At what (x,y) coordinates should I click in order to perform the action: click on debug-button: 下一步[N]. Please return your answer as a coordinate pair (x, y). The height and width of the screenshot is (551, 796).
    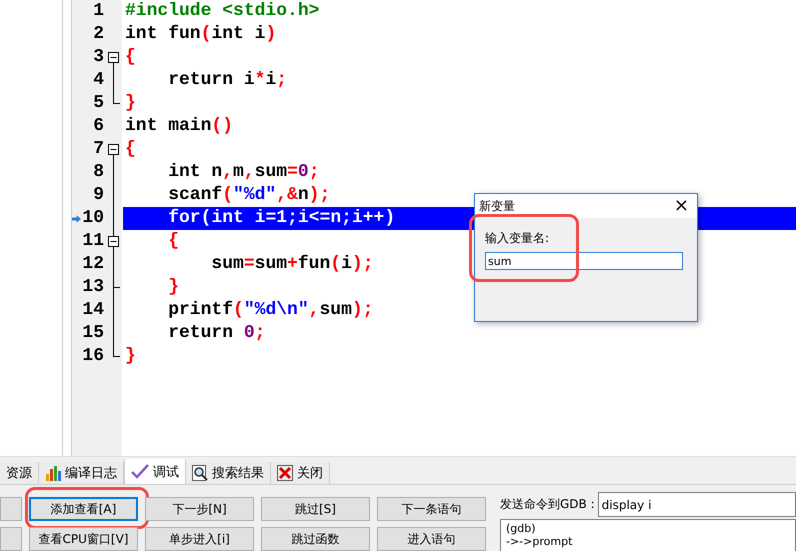
    Looking at the image, I should click on (199, 509).